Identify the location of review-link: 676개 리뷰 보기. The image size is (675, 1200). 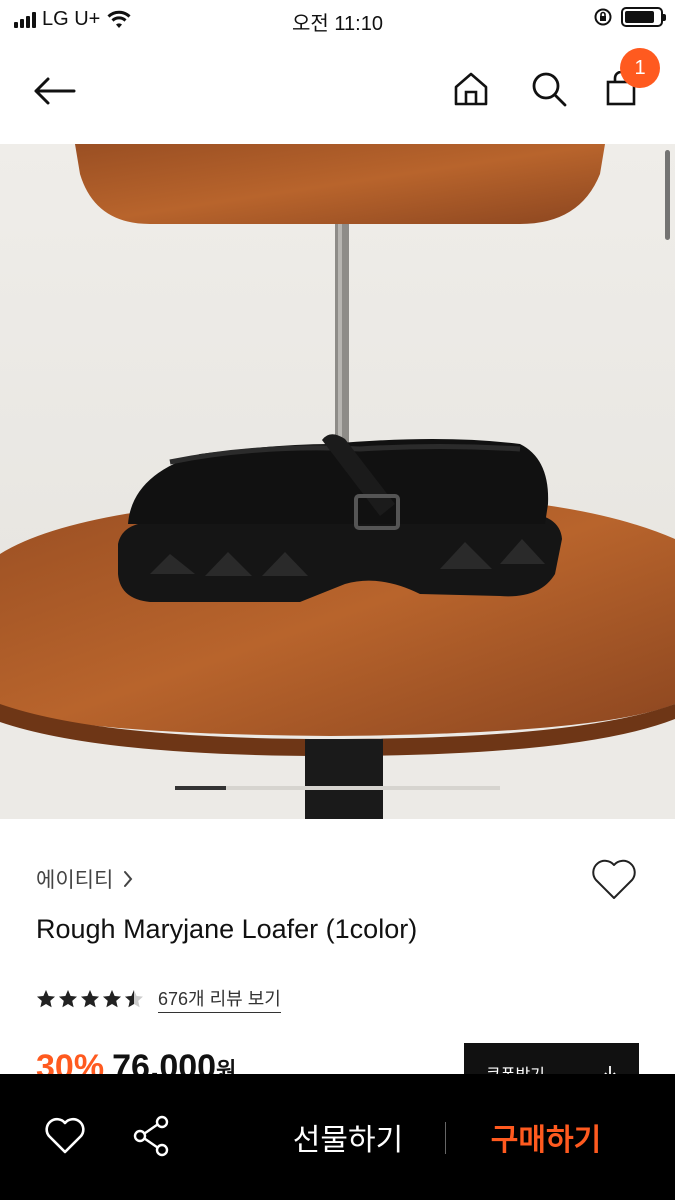
(219, 999).